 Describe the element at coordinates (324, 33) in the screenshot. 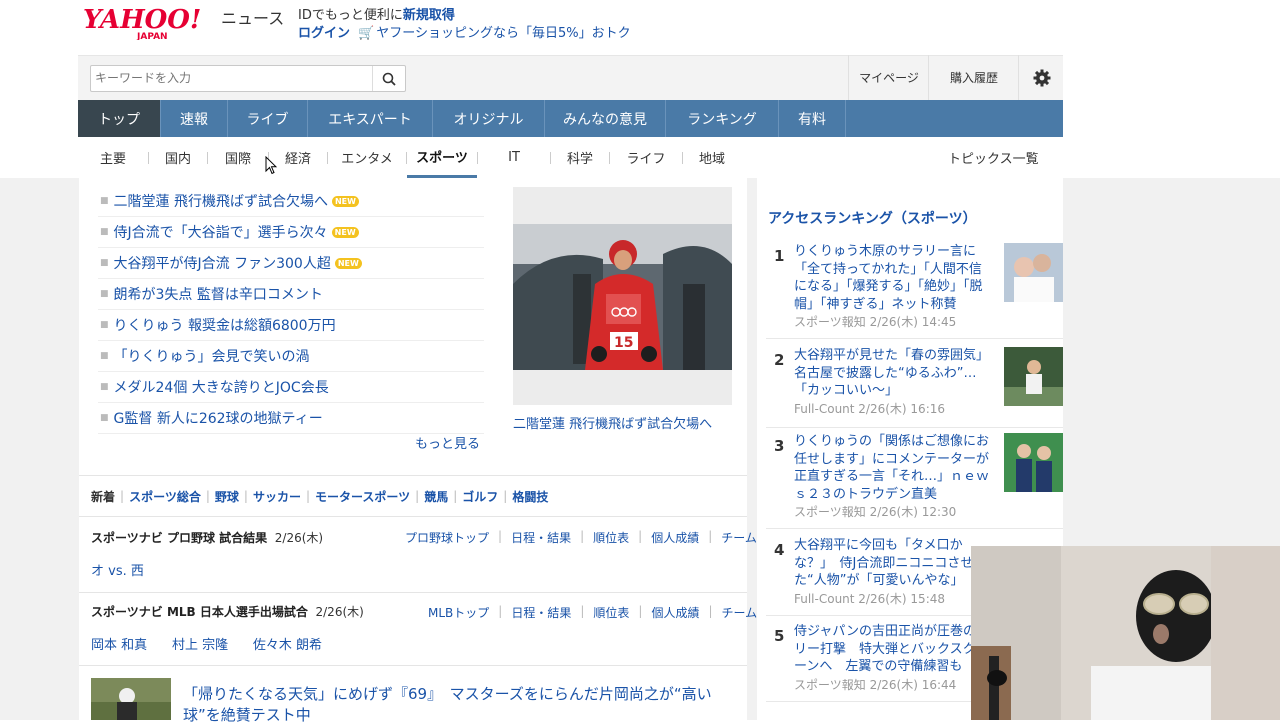

I see `login-link: ログイン` at that location.